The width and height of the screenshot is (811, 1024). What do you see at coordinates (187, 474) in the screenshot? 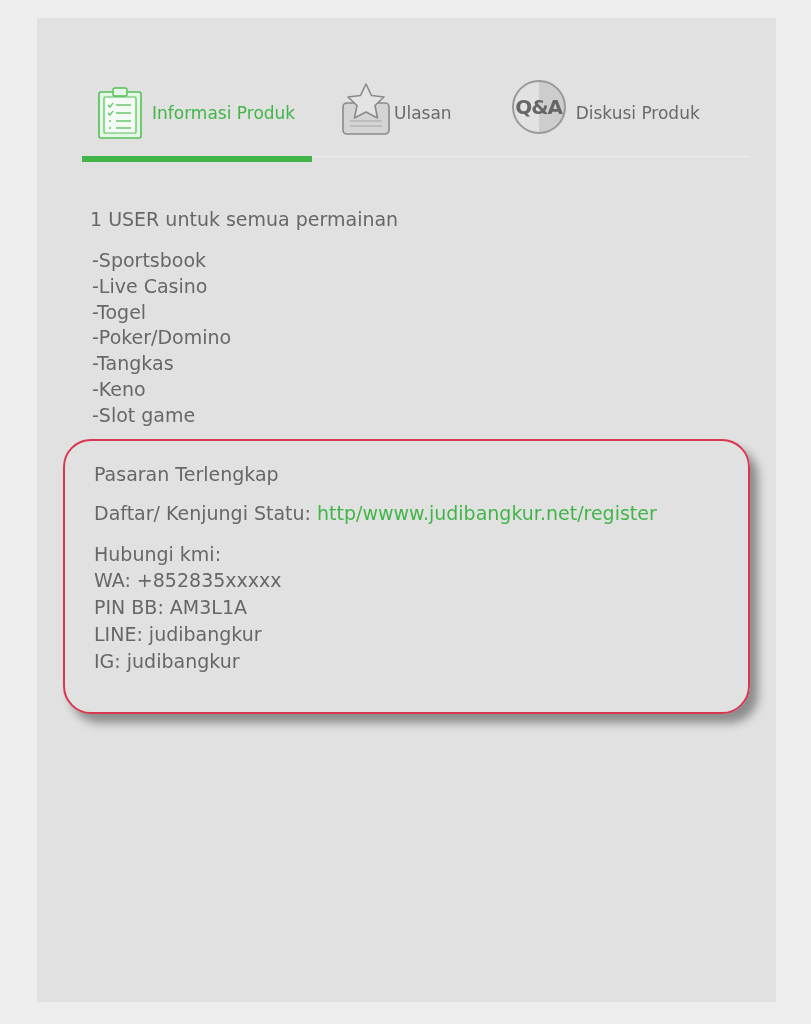
I see `card-heading: Pasaran Terlengkap` at bounding box center [187, 474].